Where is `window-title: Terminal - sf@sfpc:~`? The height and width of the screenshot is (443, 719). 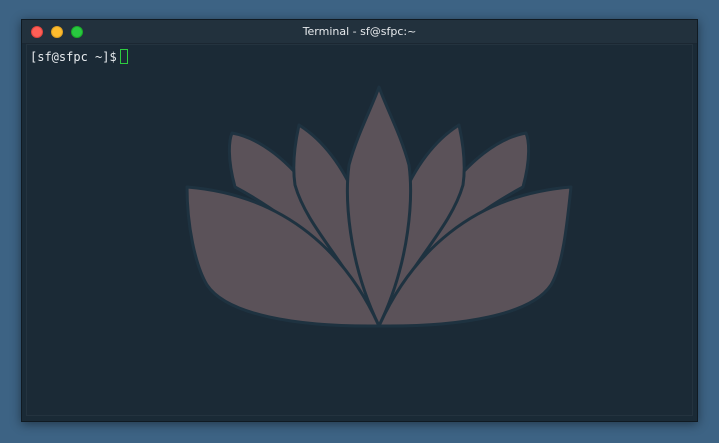 window-title: Terminal - sf@sfpc:~ is located at coordinates (359, 31).